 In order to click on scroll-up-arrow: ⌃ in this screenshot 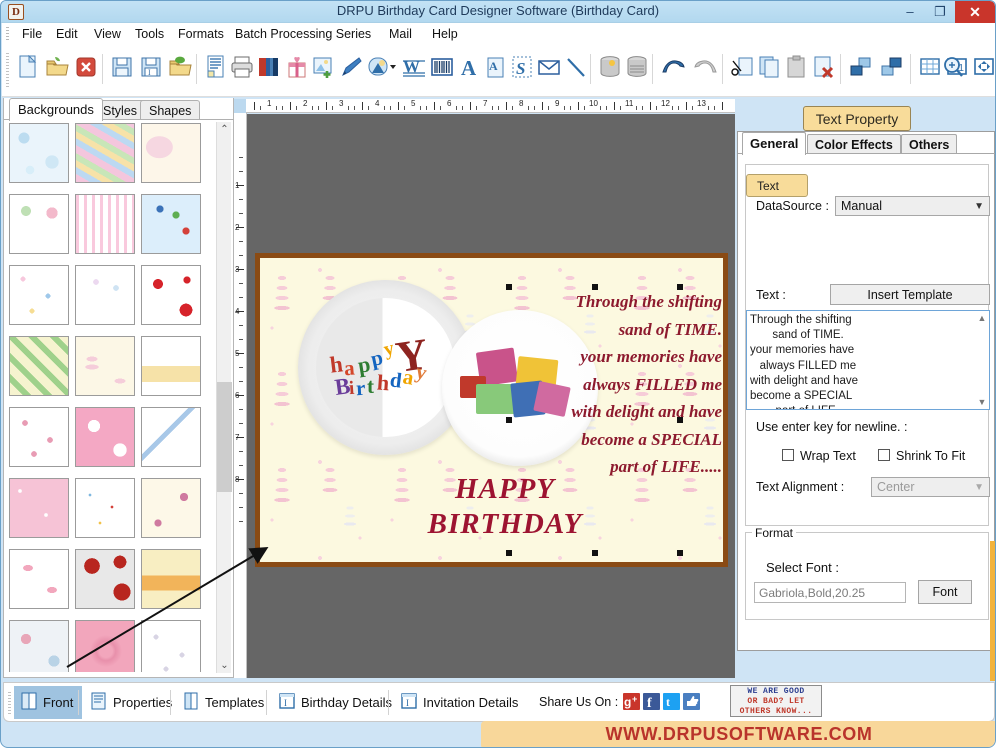, I will do `click(224, 129)`.